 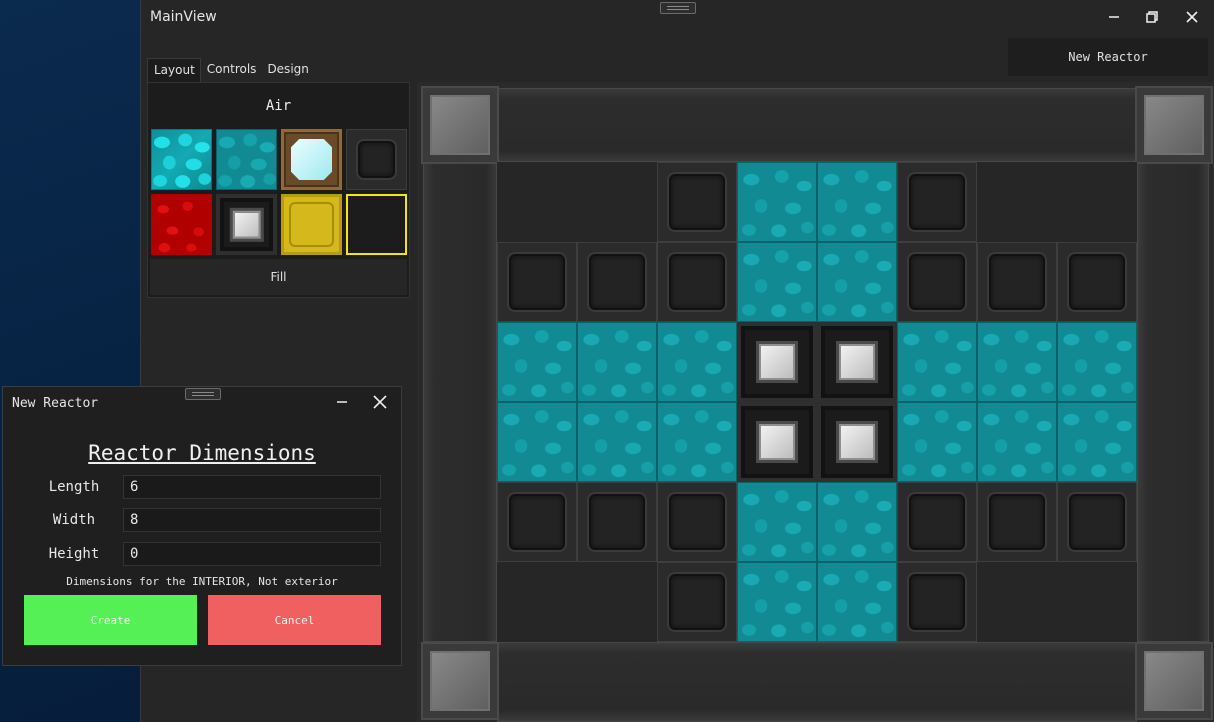 I want to click on main-titlebar: MainView, so click(x=677, y=17).